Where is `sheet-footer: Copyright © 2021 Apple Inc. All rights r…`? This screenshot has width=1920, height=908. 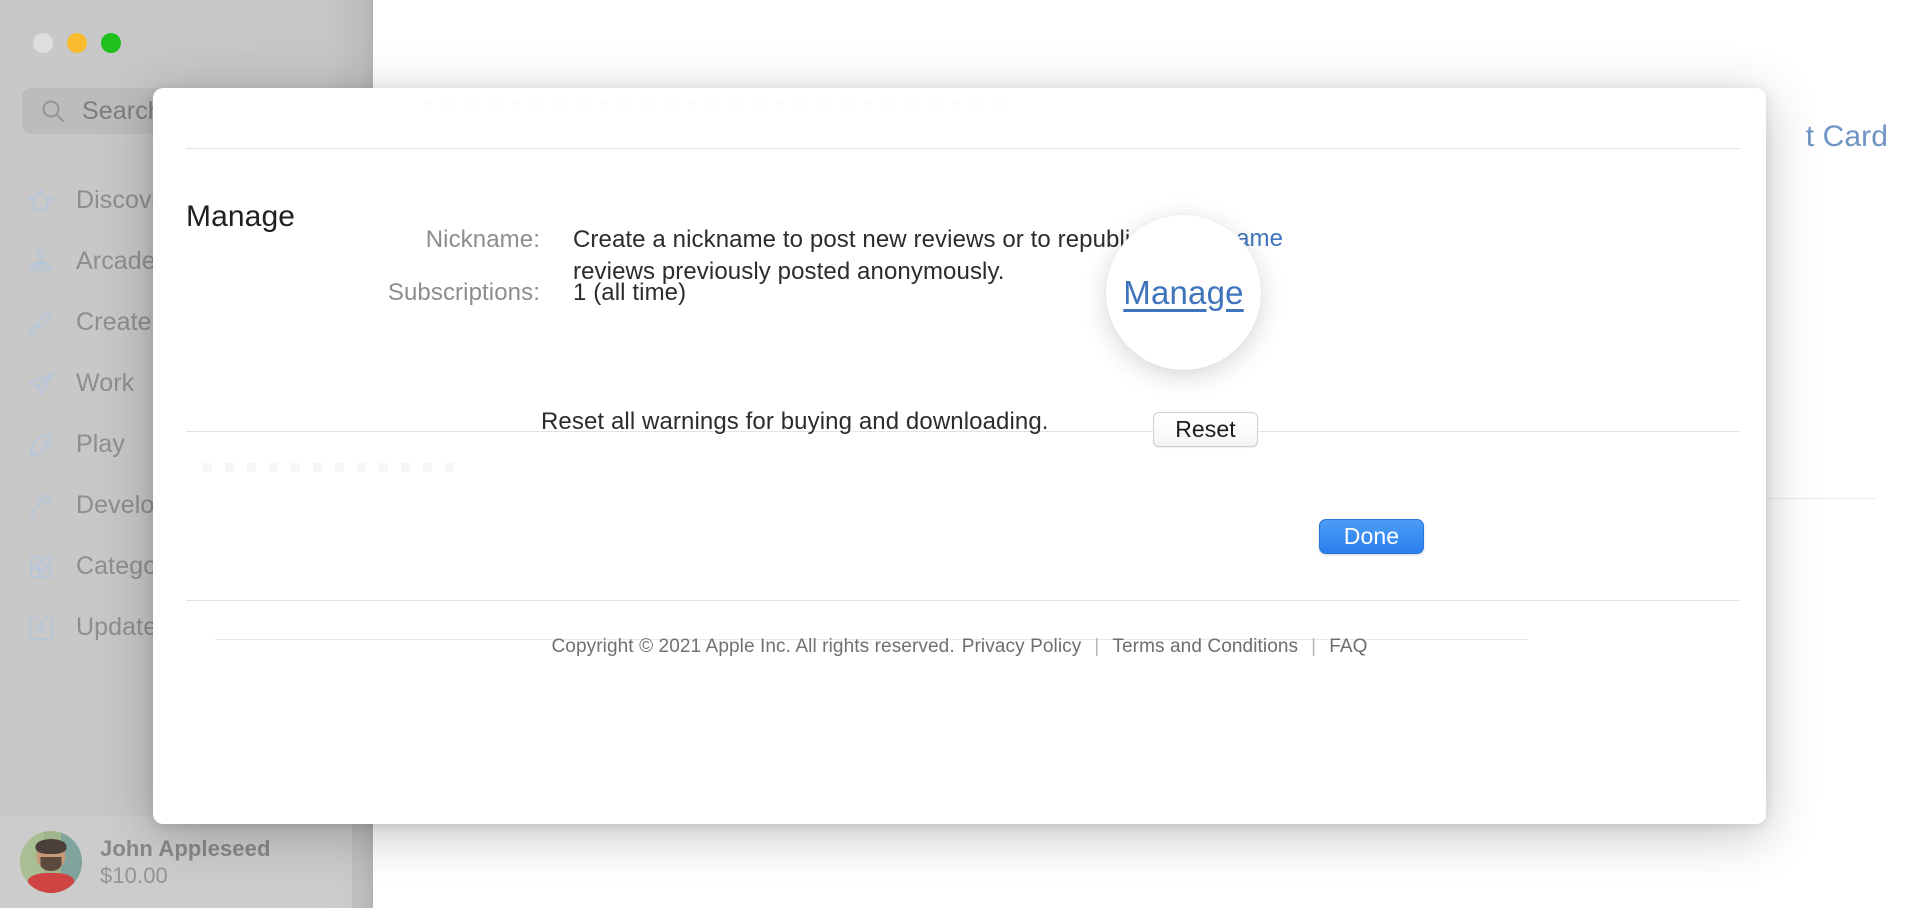
sheet-footer: Copyright © 2021 Apple Inc. All rights r… is located at coordinates (959, 647).